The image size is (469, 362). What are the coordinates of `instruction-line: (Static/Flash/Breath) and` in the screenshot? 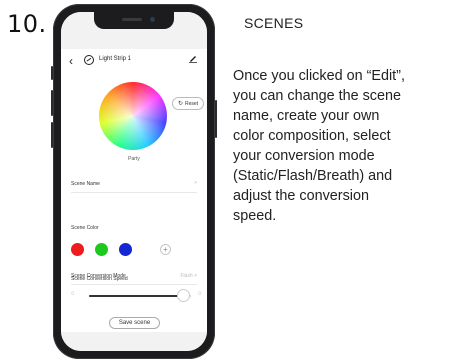 It's located at (313, 176).